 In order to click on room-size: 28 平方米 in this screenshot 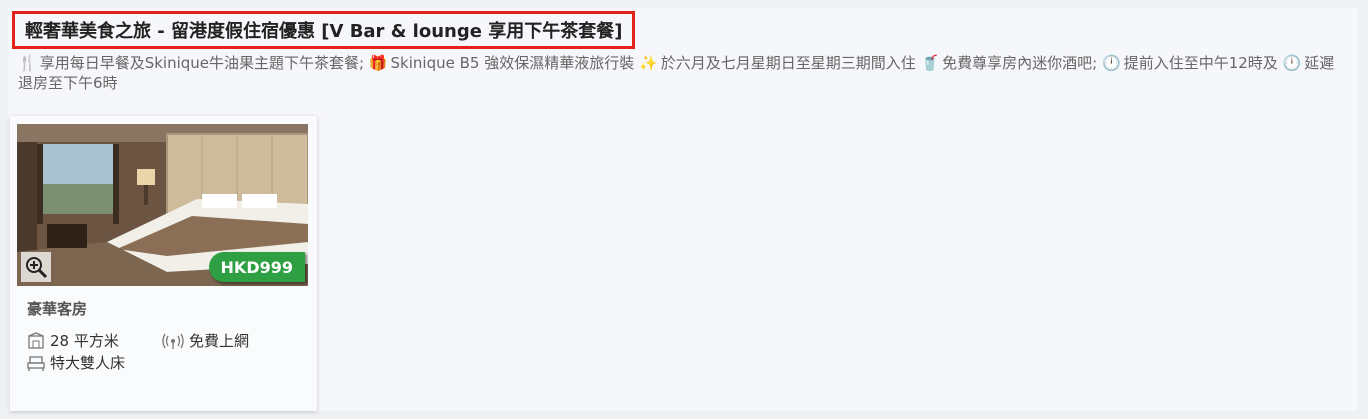, I will do `click(73, 340)`.